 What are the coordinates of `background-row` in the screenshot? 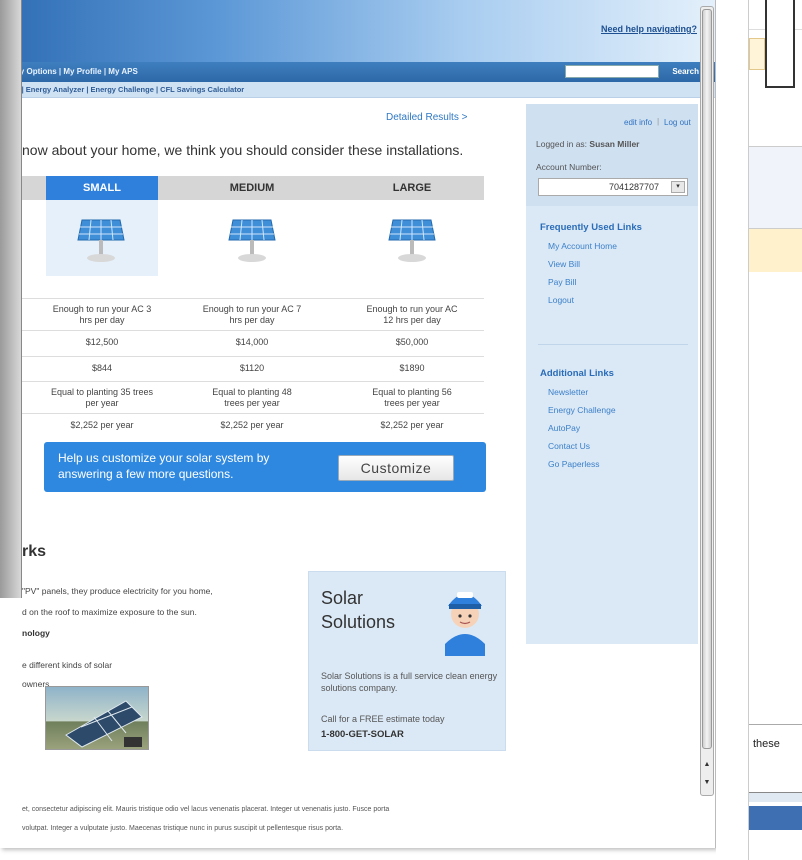 It's located at (775, 187).